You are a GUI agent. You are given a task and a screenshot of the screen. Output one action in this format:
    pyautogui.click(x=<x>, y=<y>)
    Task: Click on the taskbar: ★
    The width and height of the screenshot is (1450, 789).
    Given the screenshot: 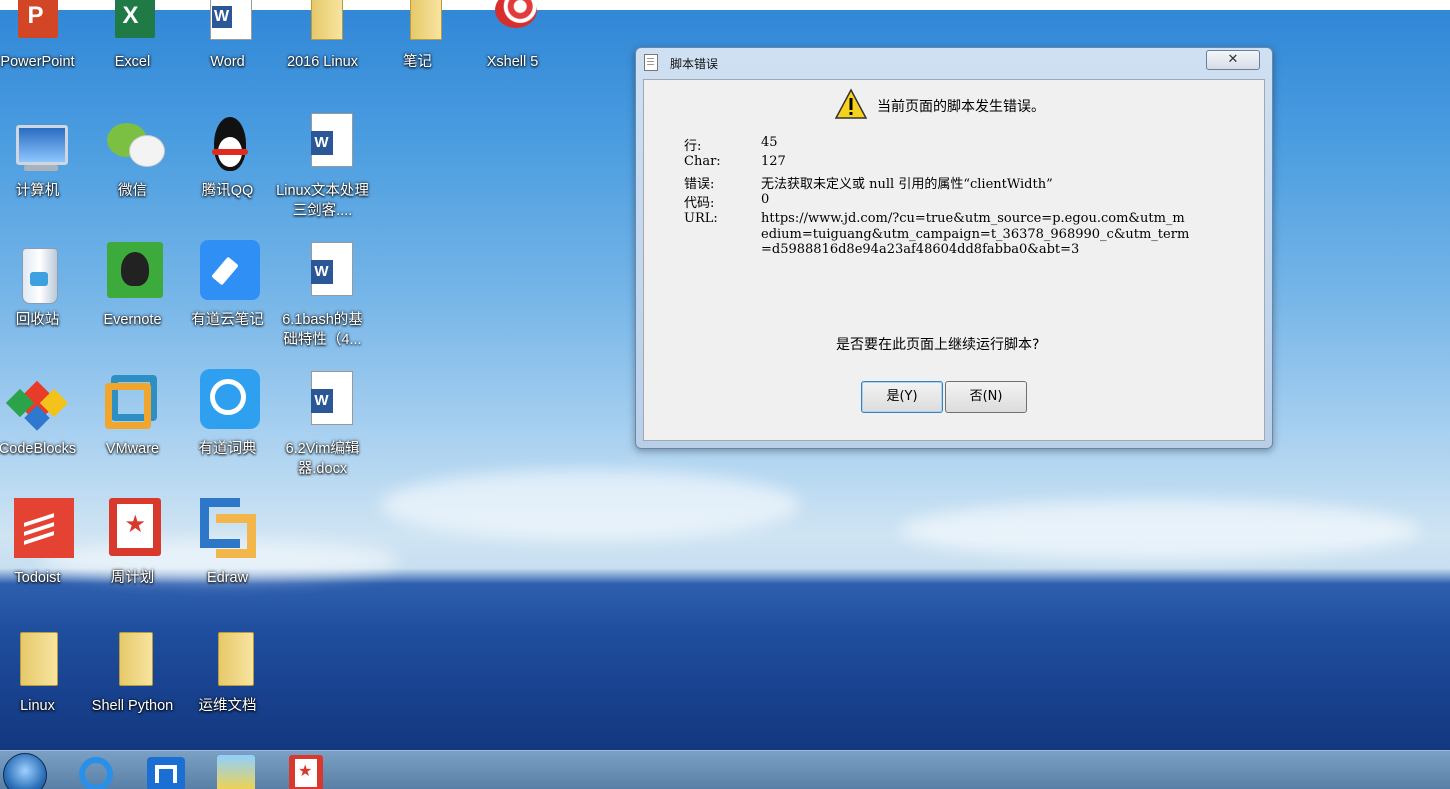 What is the action you would take?
    pyautogui.click(x=725, y=769)
    